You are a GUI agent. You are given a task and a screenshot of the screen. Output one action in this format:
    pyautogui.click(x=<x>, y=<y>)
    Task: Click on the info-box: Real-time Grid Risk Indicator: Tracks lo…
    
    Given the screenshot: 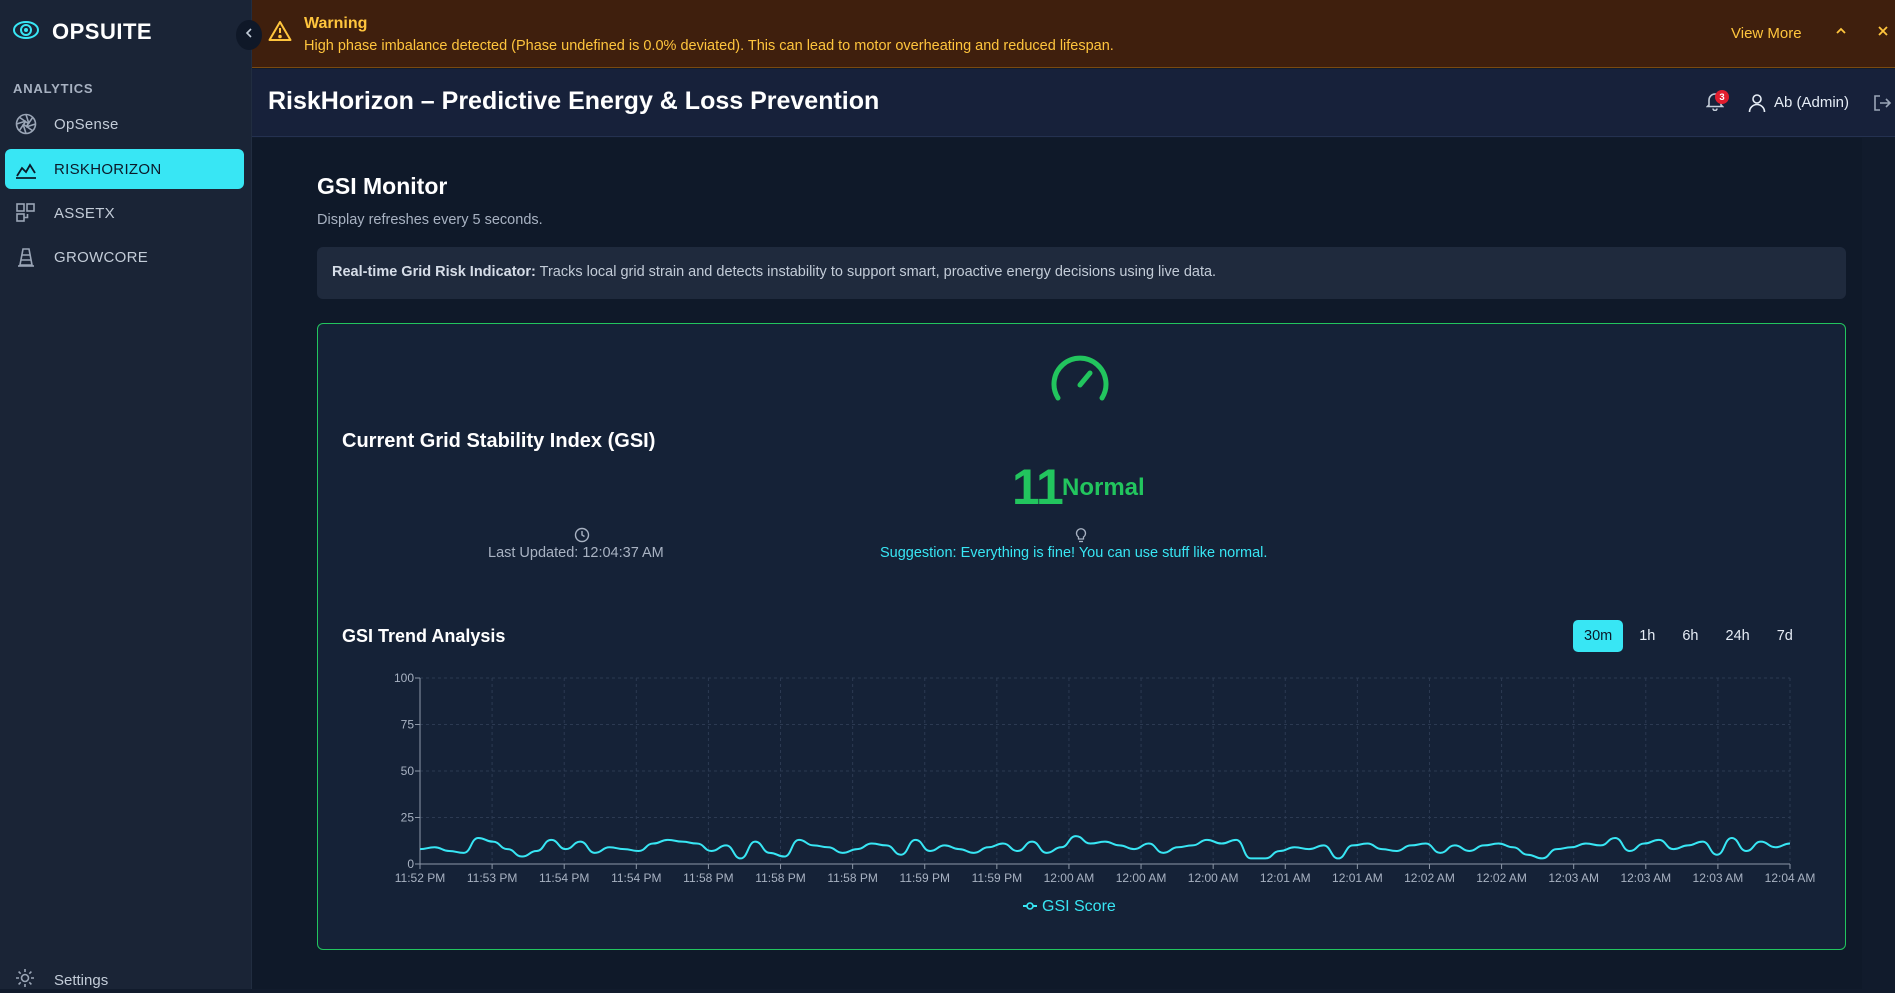 What is the action you would take?
    pyautogui.click(x=1081, y=273)
    